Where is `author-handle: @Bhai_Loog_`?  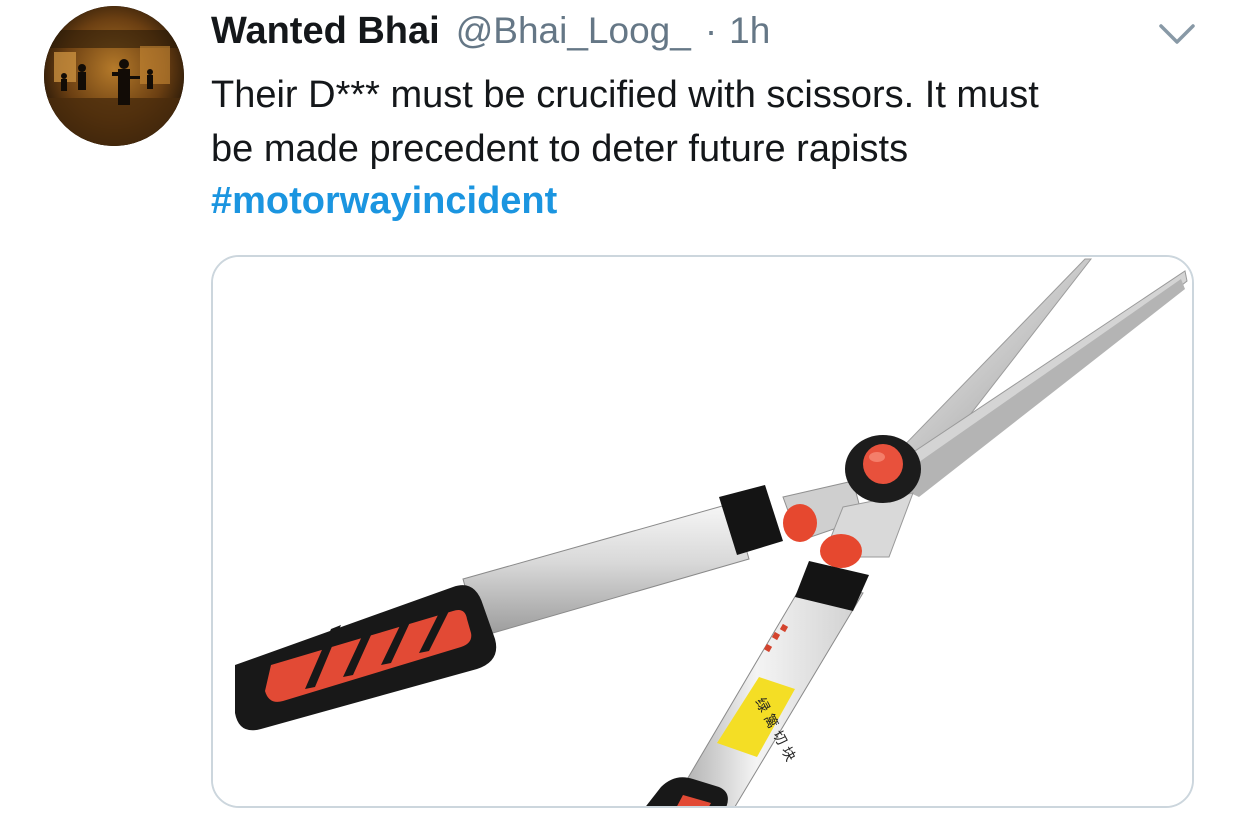 author-handle: @Bhai_Loog_ is located at coordinates (573, 31).